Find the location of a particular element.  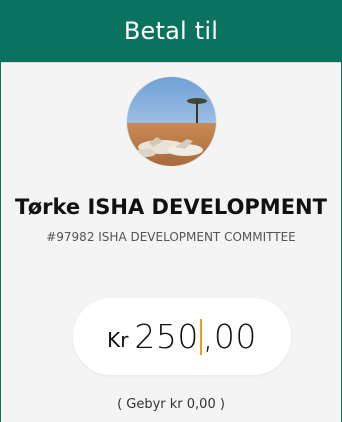

recipient-subtitle: #97982 ISHA DEVELOPMENT COMMITTEE is located at coordinates (171, 237).